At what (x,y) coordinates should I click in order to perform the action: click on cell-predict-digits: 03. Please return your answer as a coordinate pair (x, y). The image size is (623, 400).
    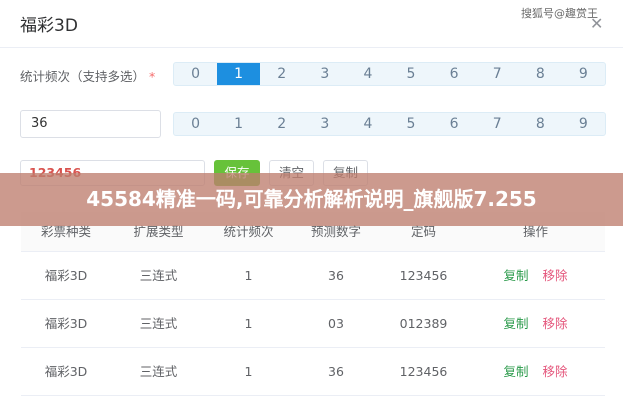
    Looking at the image, I should click on (336, 323).